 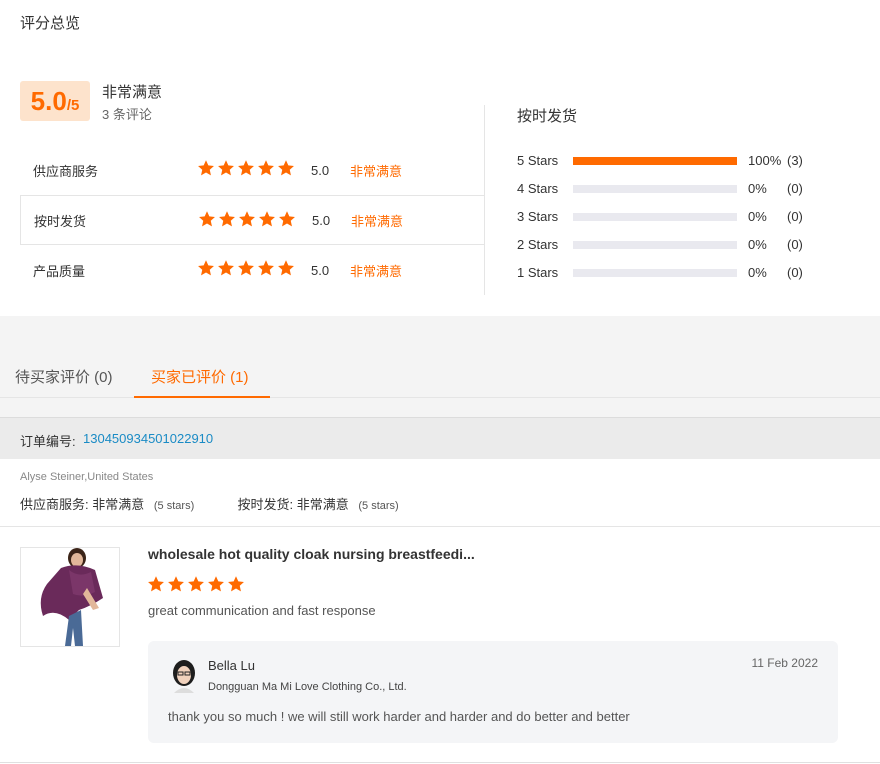 I want to click on distribution-row: 4 Stars 0% (0), so click(x=667, y=189).